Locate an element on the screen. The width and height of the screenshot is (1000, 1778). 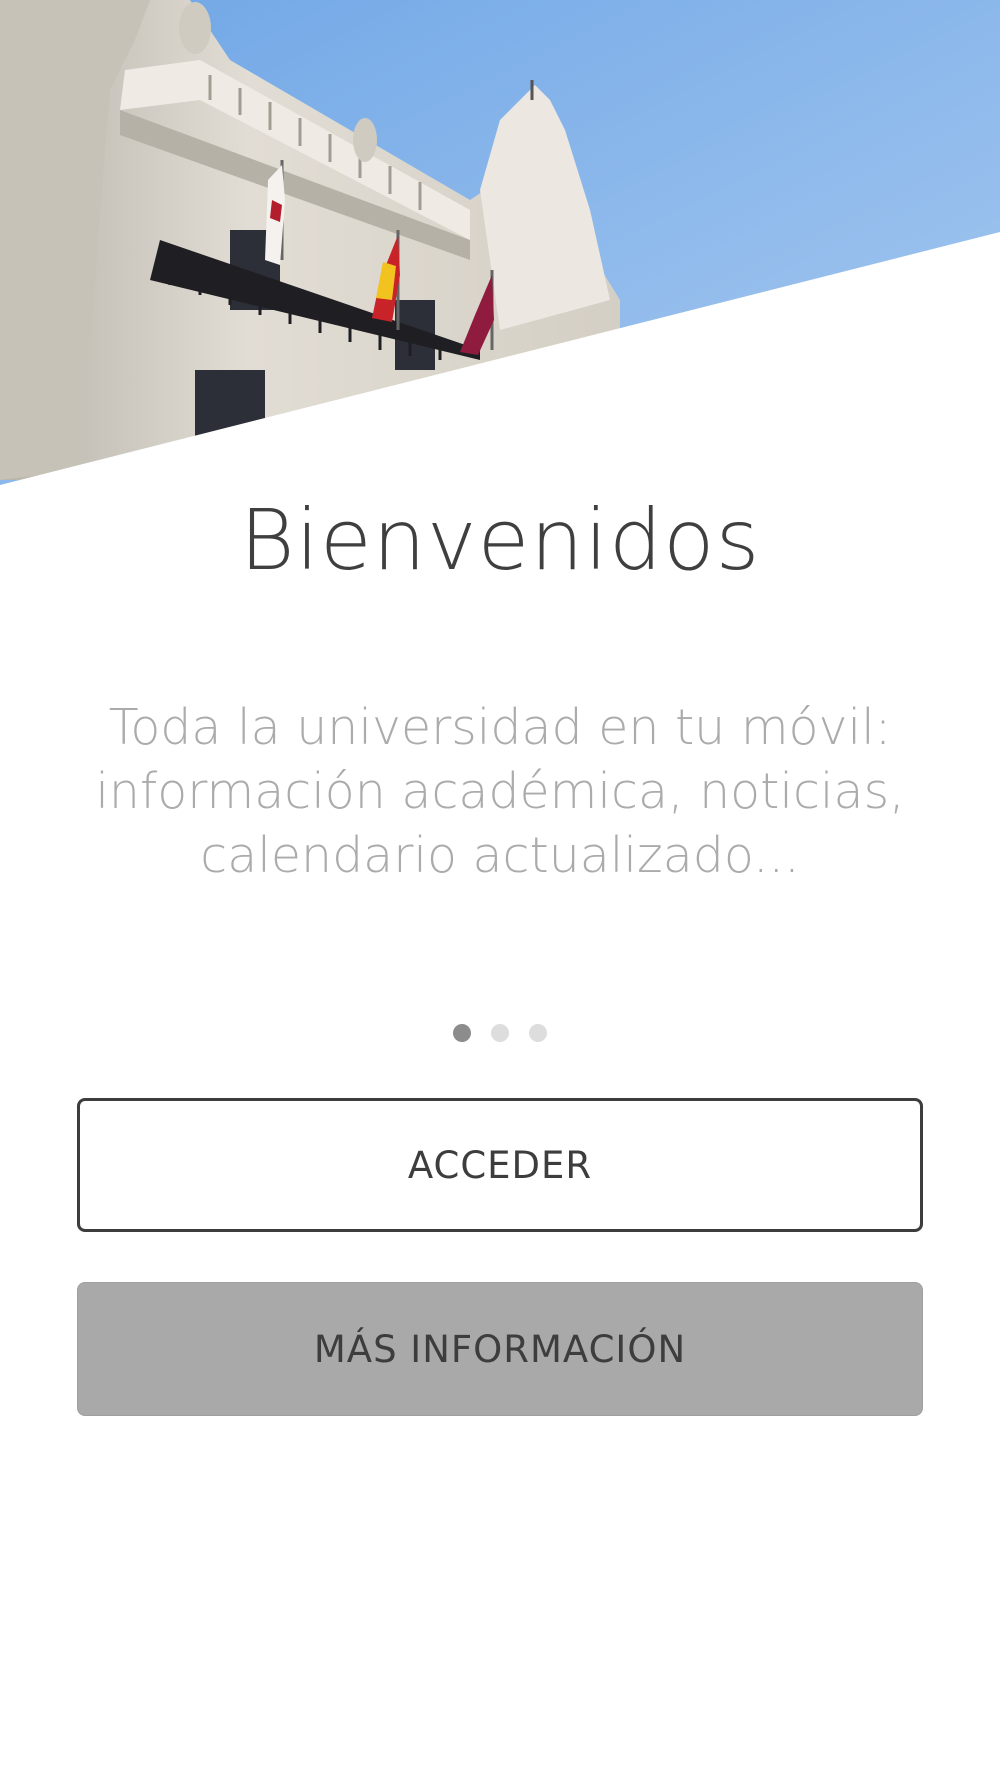
page-indicator is located at coordinates (500, 1033).